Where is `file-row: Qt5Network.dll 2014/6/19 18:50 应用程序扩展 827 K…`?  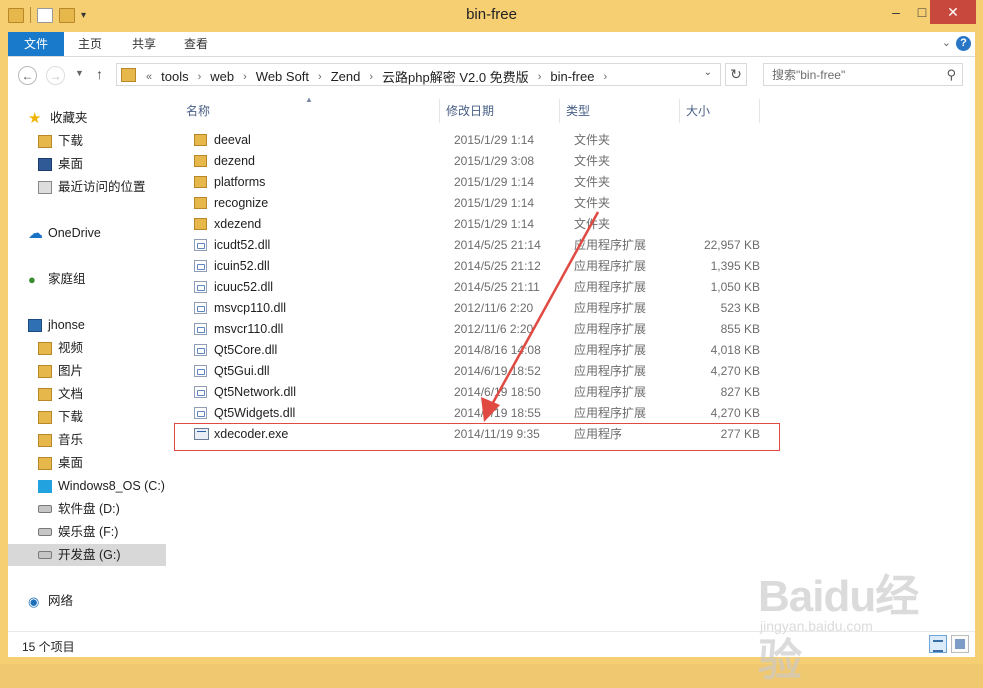
file-row: Qt5Network.dll 2014/6/19 18:50 应用程序扩展 827 K… is located at coordinates (479, 392).